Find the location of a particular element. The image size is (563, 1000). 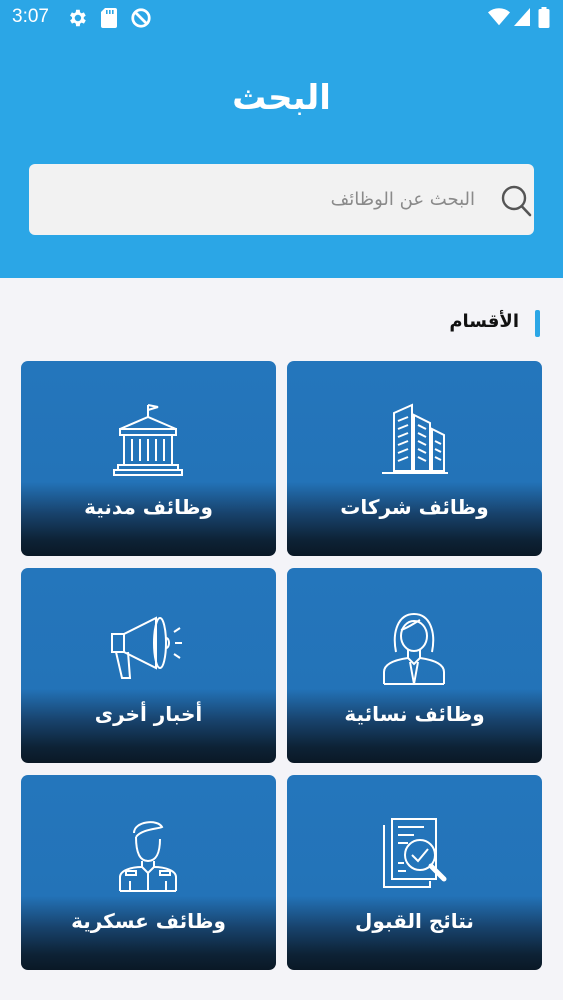

category-label: وظائف نسائية is located at coordinates (414, 714).